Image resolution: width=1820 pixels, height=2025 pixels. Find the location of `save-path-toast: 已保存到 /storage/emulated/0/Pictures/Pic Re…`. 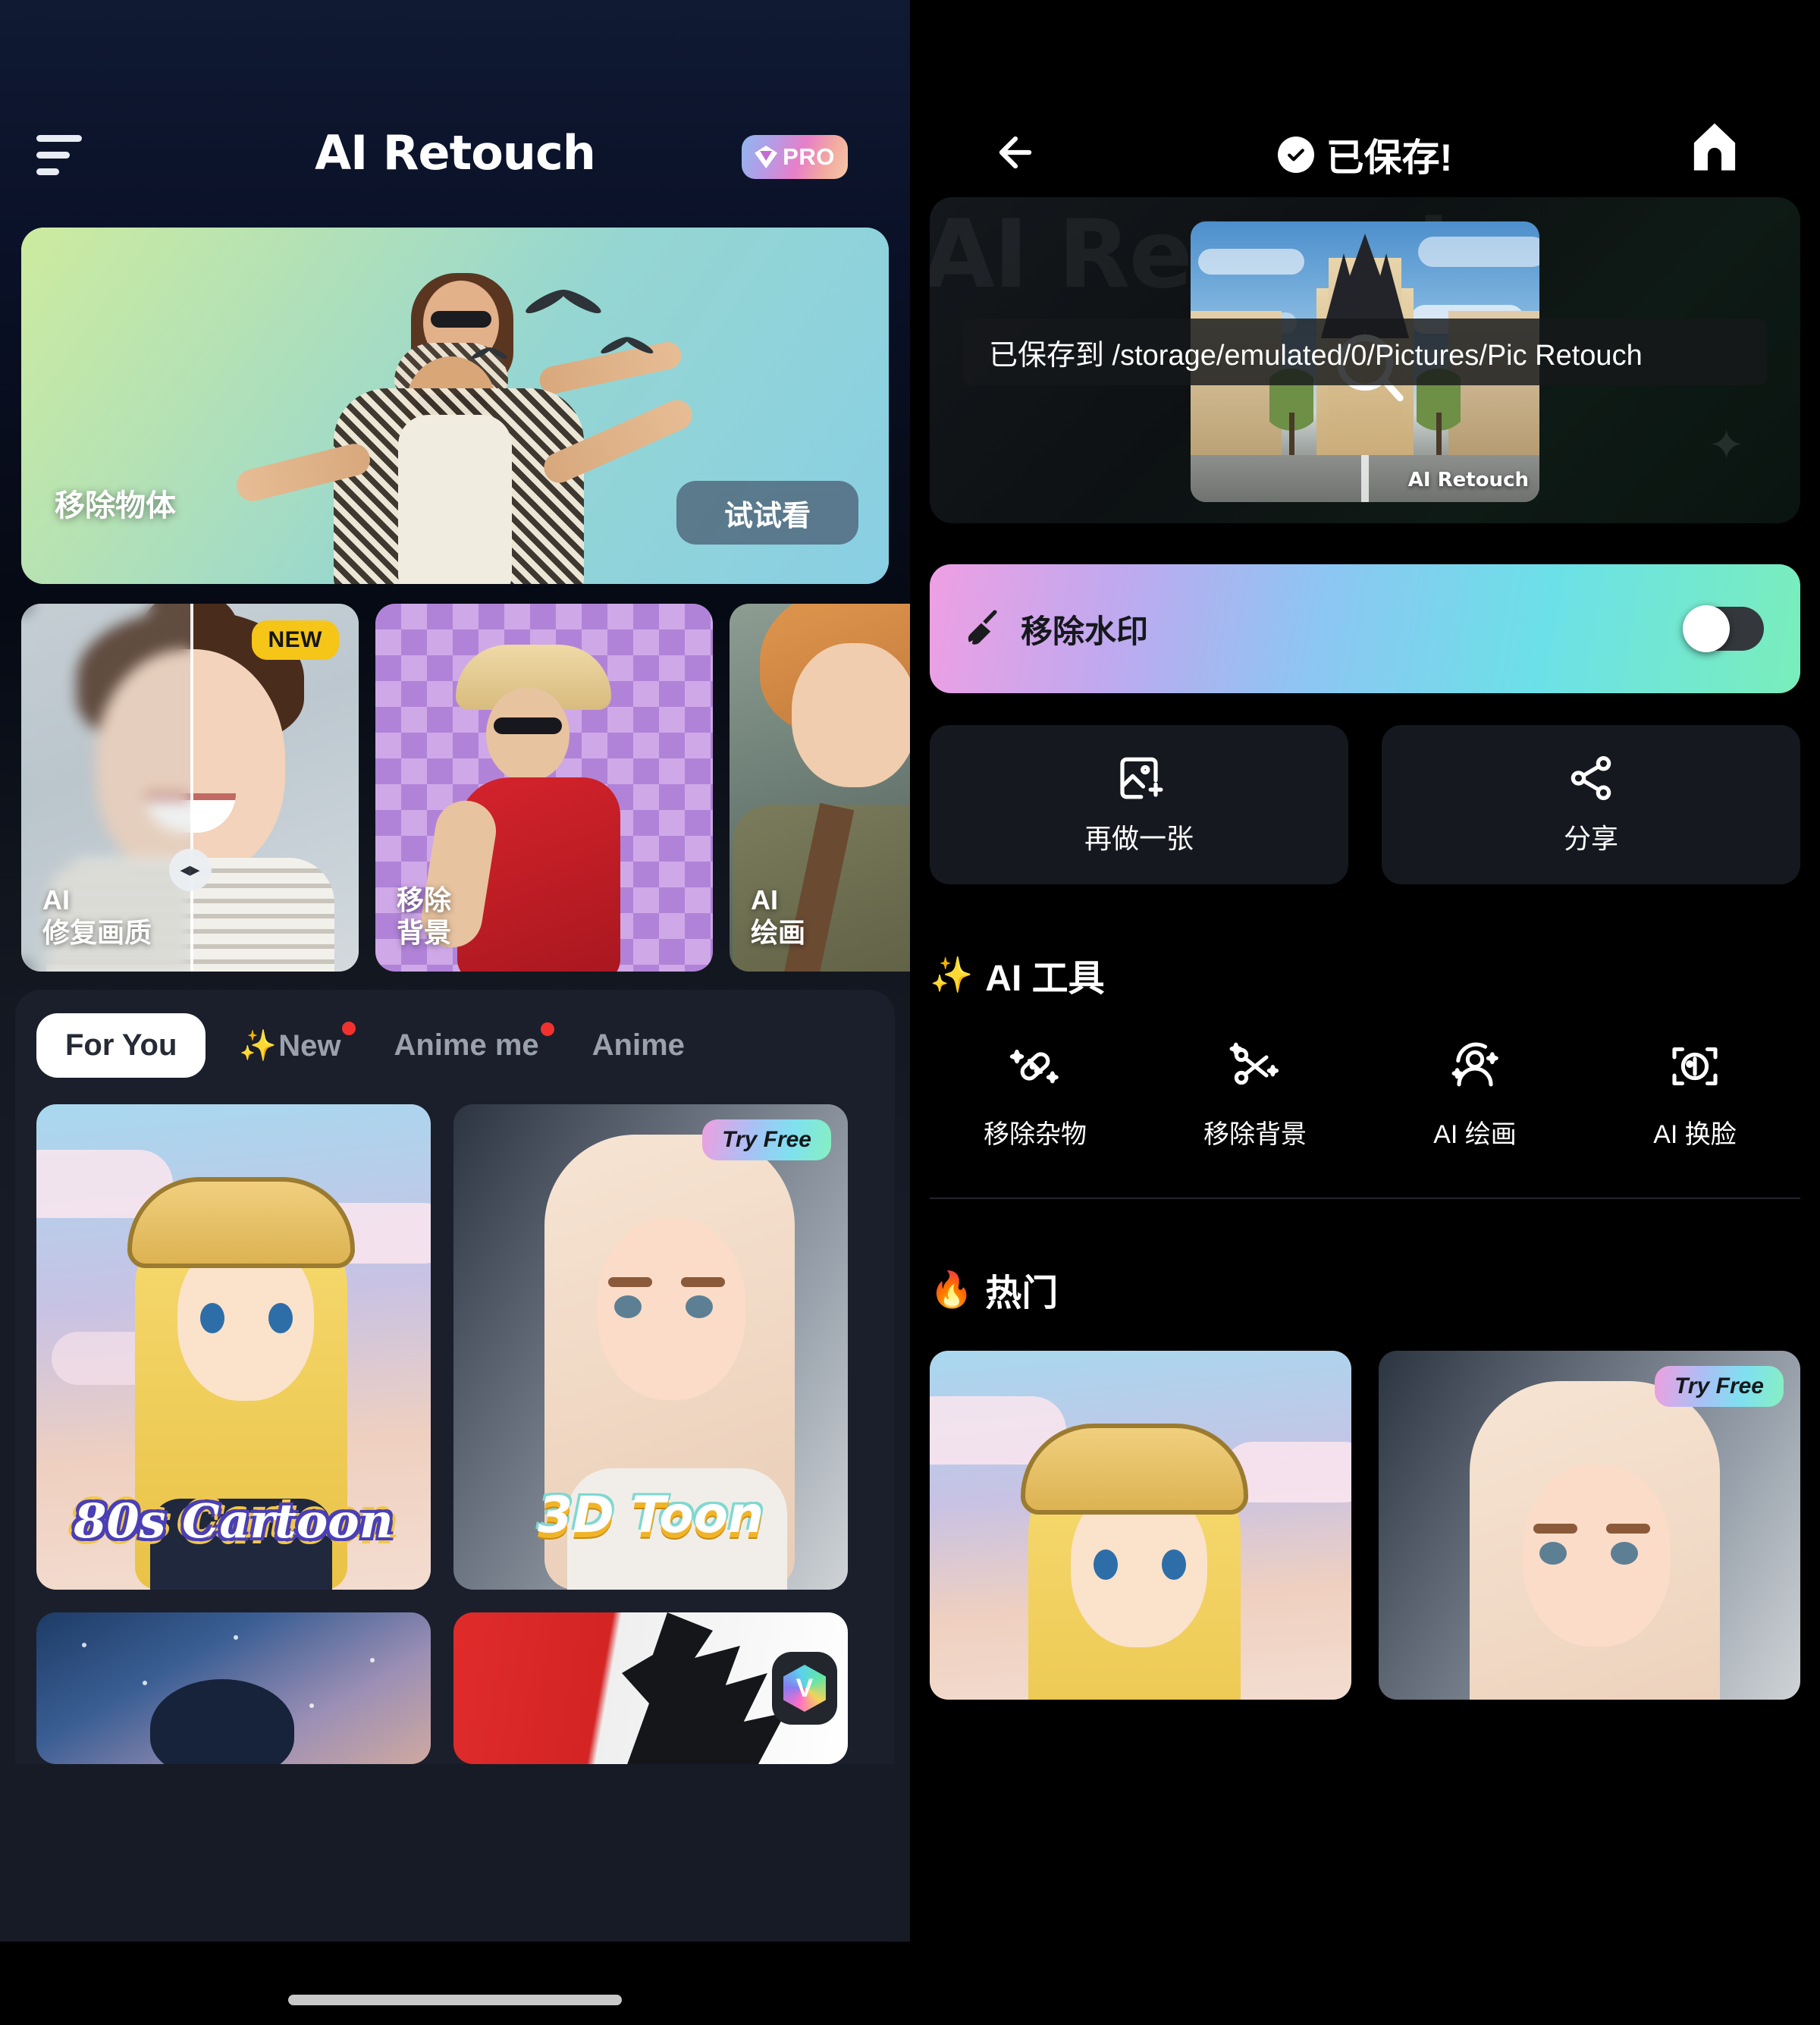

save-path-toast: 已保存到 /storage/emulated/0/Pictures/Pic Re… is located at coordinates (1365, 352).